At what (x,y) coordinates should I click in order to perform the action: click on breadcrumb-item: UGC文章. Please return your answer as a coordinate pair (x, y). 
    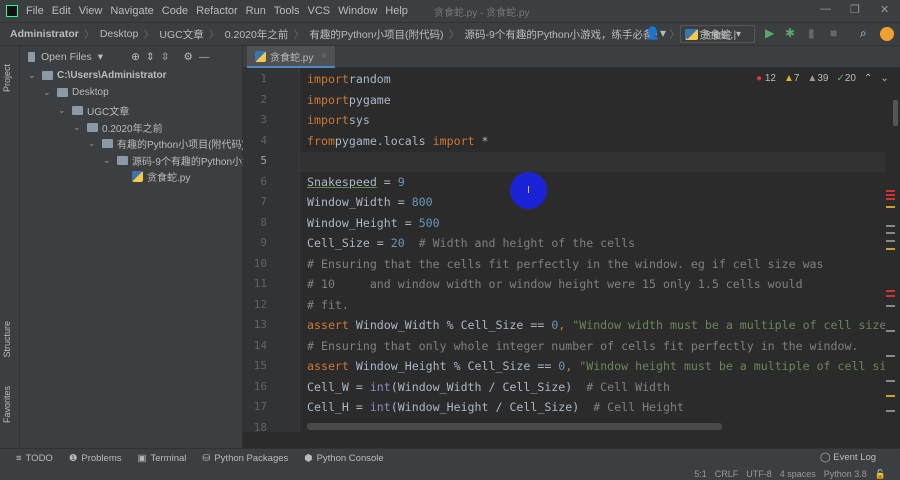
    Looking at the image, I should click on (181, 34).